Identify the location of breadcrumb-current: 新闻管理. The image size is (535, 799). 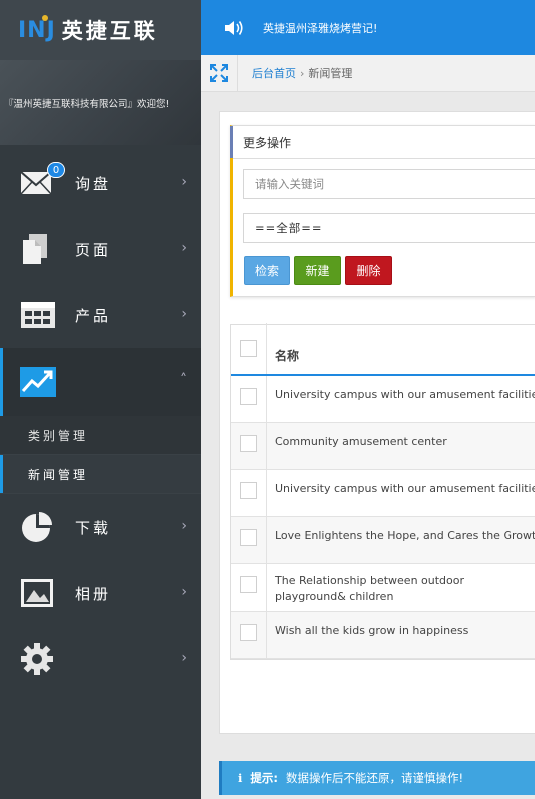
(330, 73).